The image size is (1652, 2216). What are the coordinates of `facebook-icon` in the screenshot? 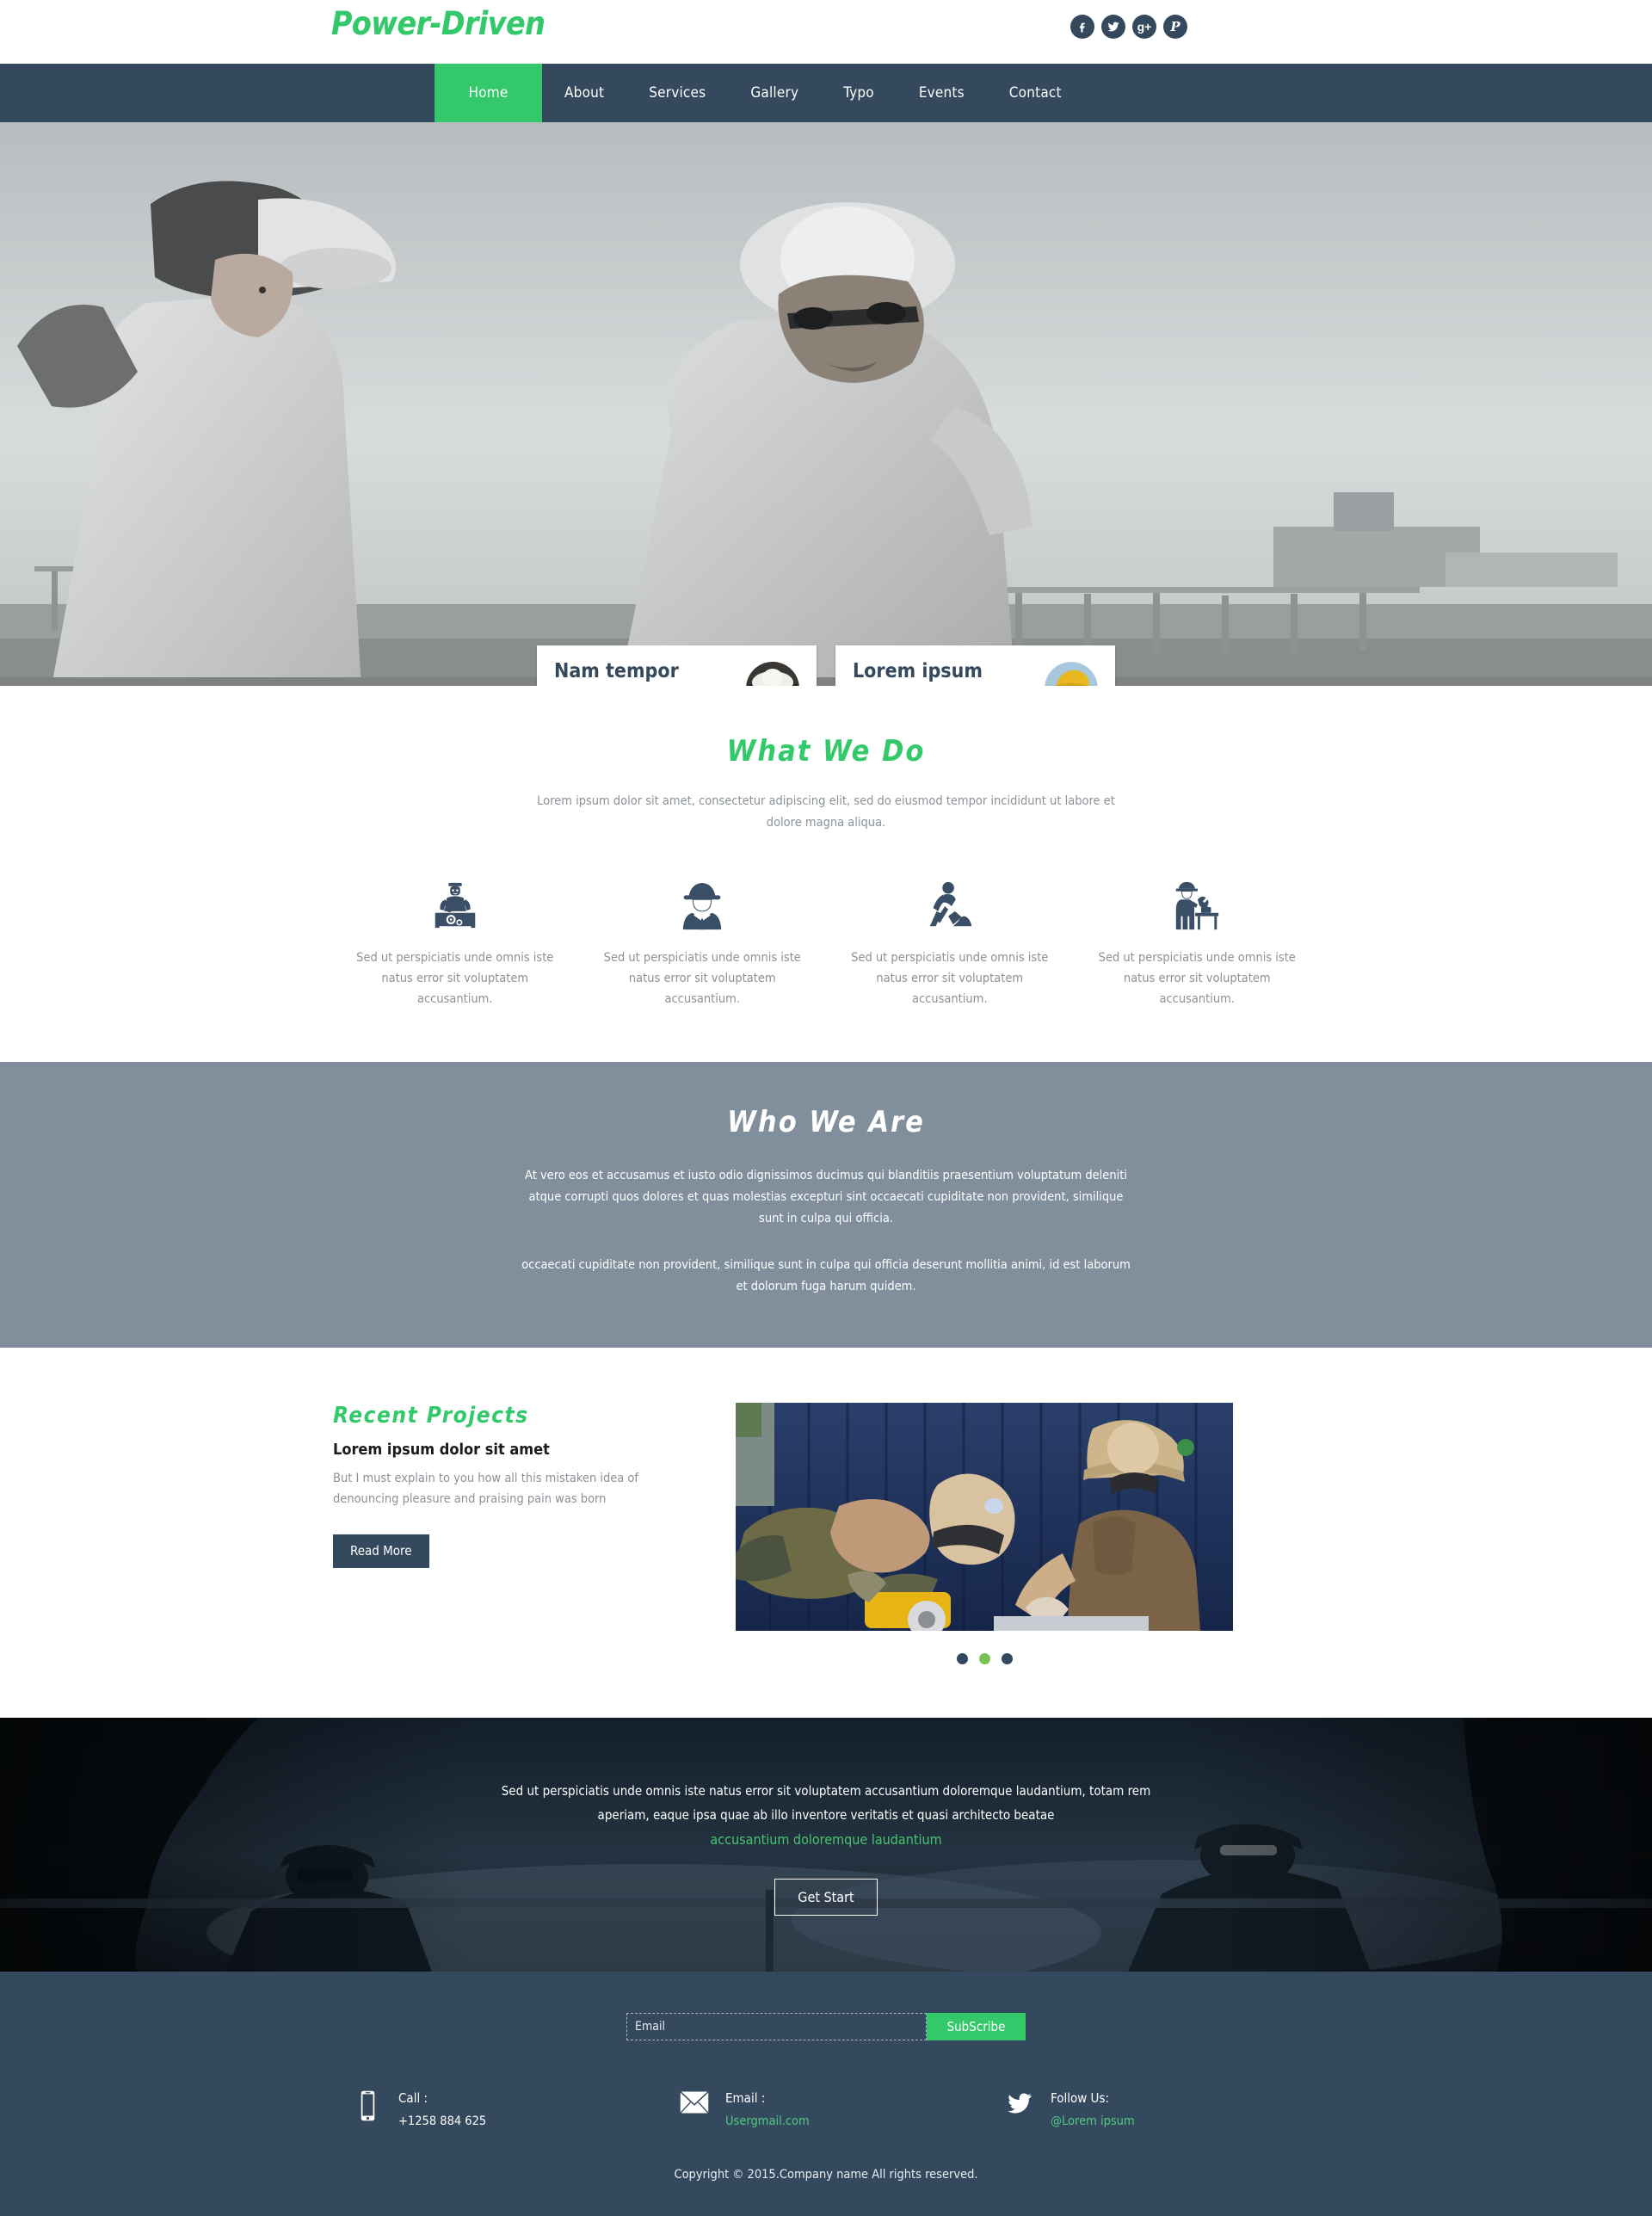 It's located at (1082, 27).